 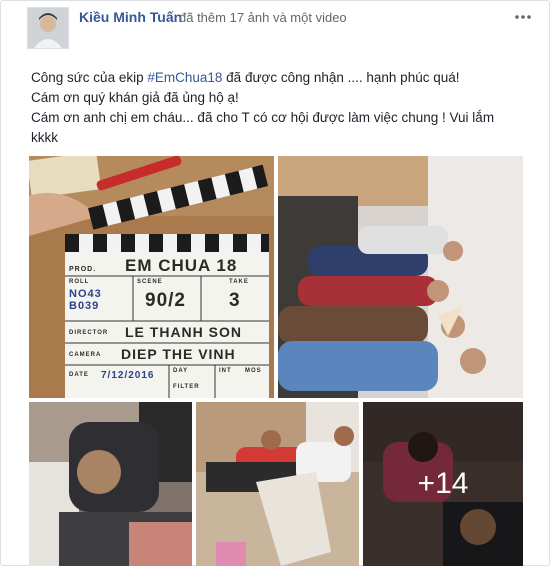 I want to click on clapperboard-label-mos: MOS, so click(x=253, y=371).